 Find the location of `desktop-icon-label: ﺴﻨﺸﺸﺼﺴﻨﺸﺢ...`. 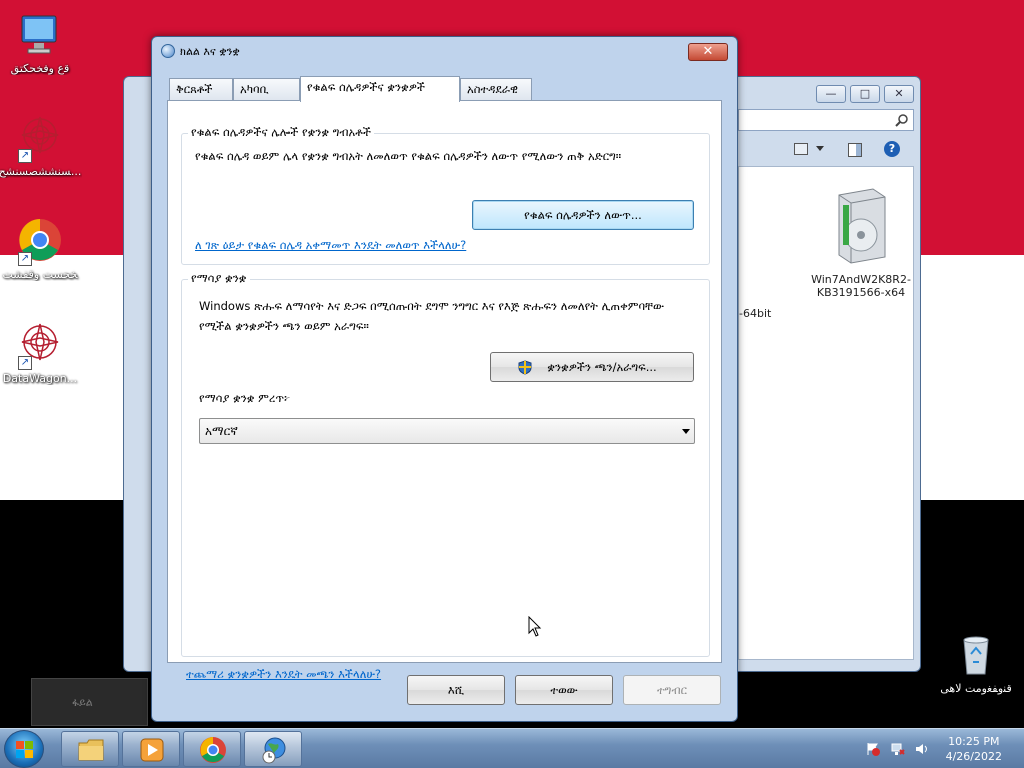

desktop-icon-label: ﺴﻨﺸﺸﺼﺴﻨﺸﺢ... is located at coordinates (41, 171).